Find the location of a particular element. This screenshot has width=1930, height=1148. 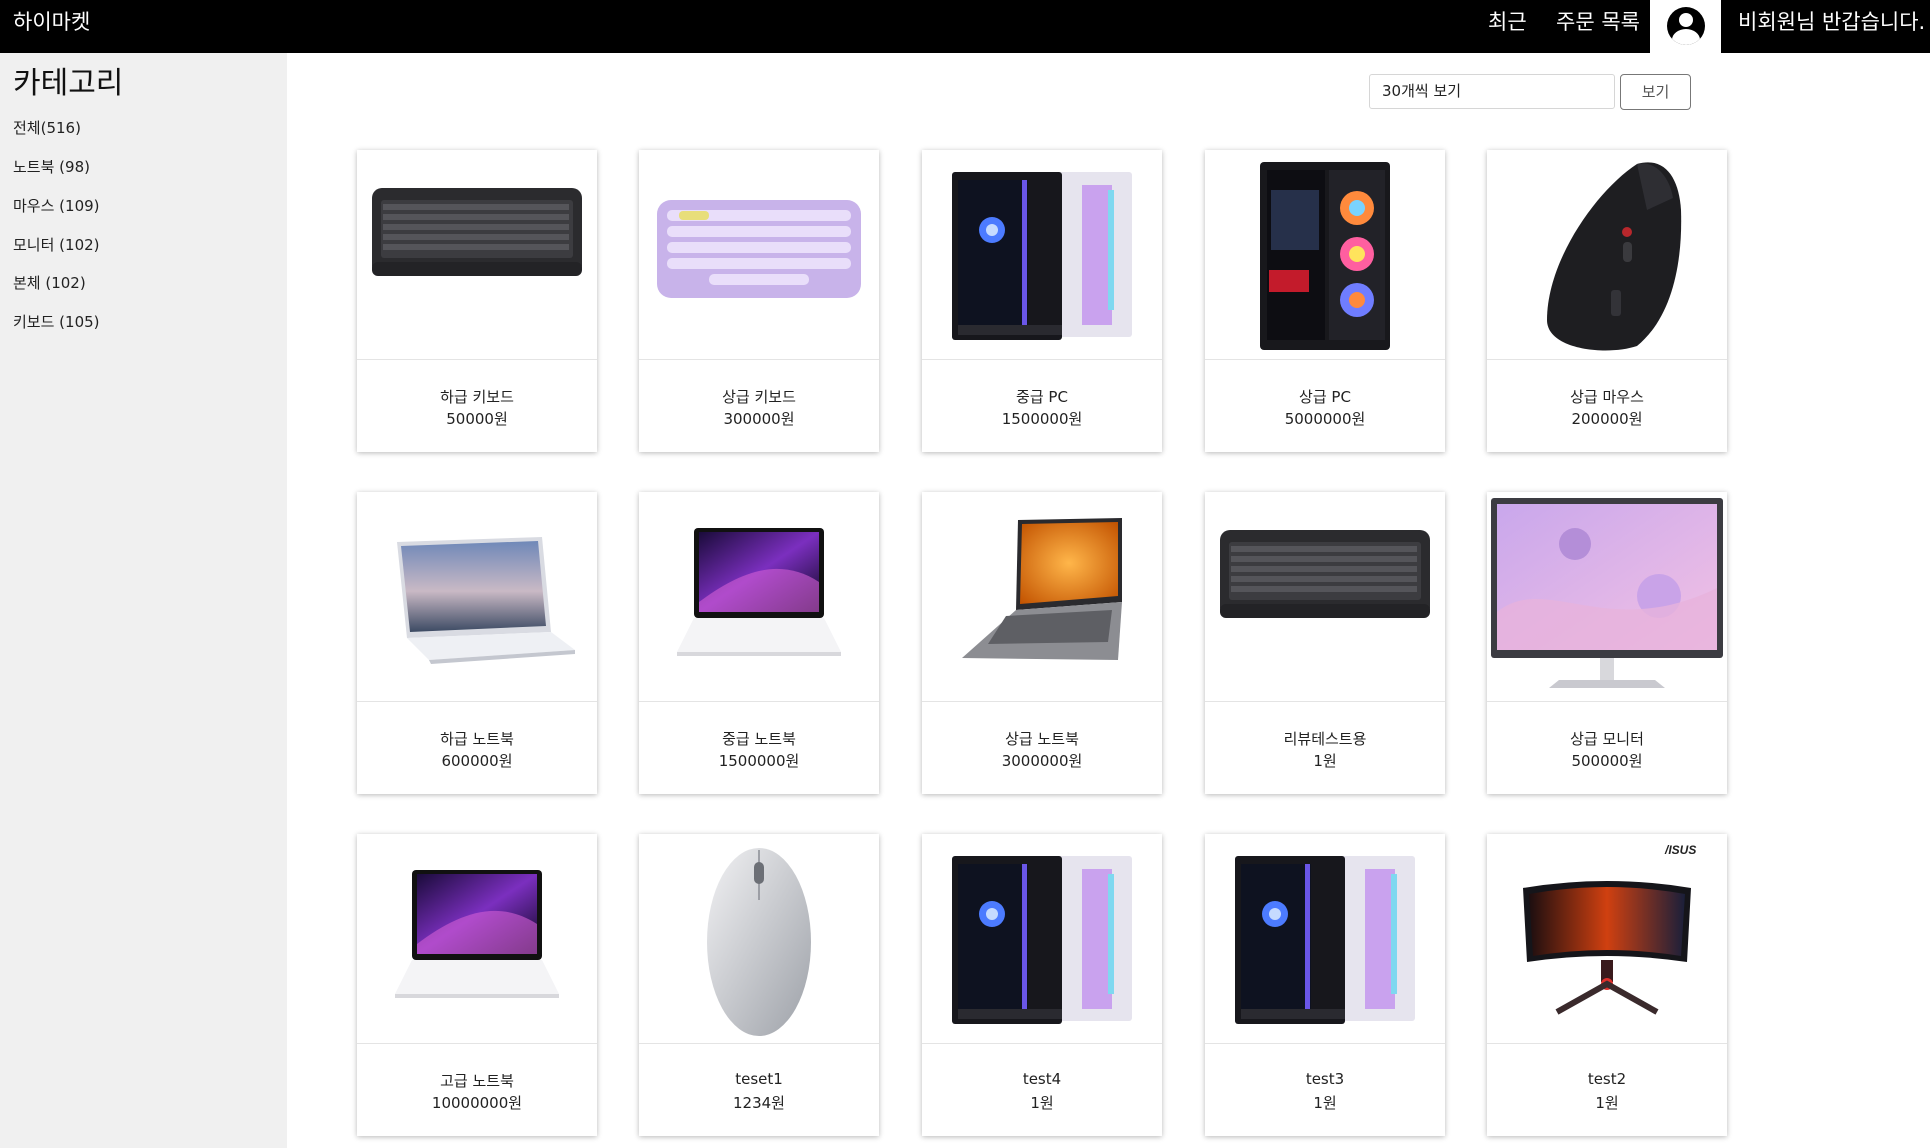

top-navbar: 하이마켓 최근 주문 목록 비회원님 반갑습니다. is located at coordinates (965, 26).